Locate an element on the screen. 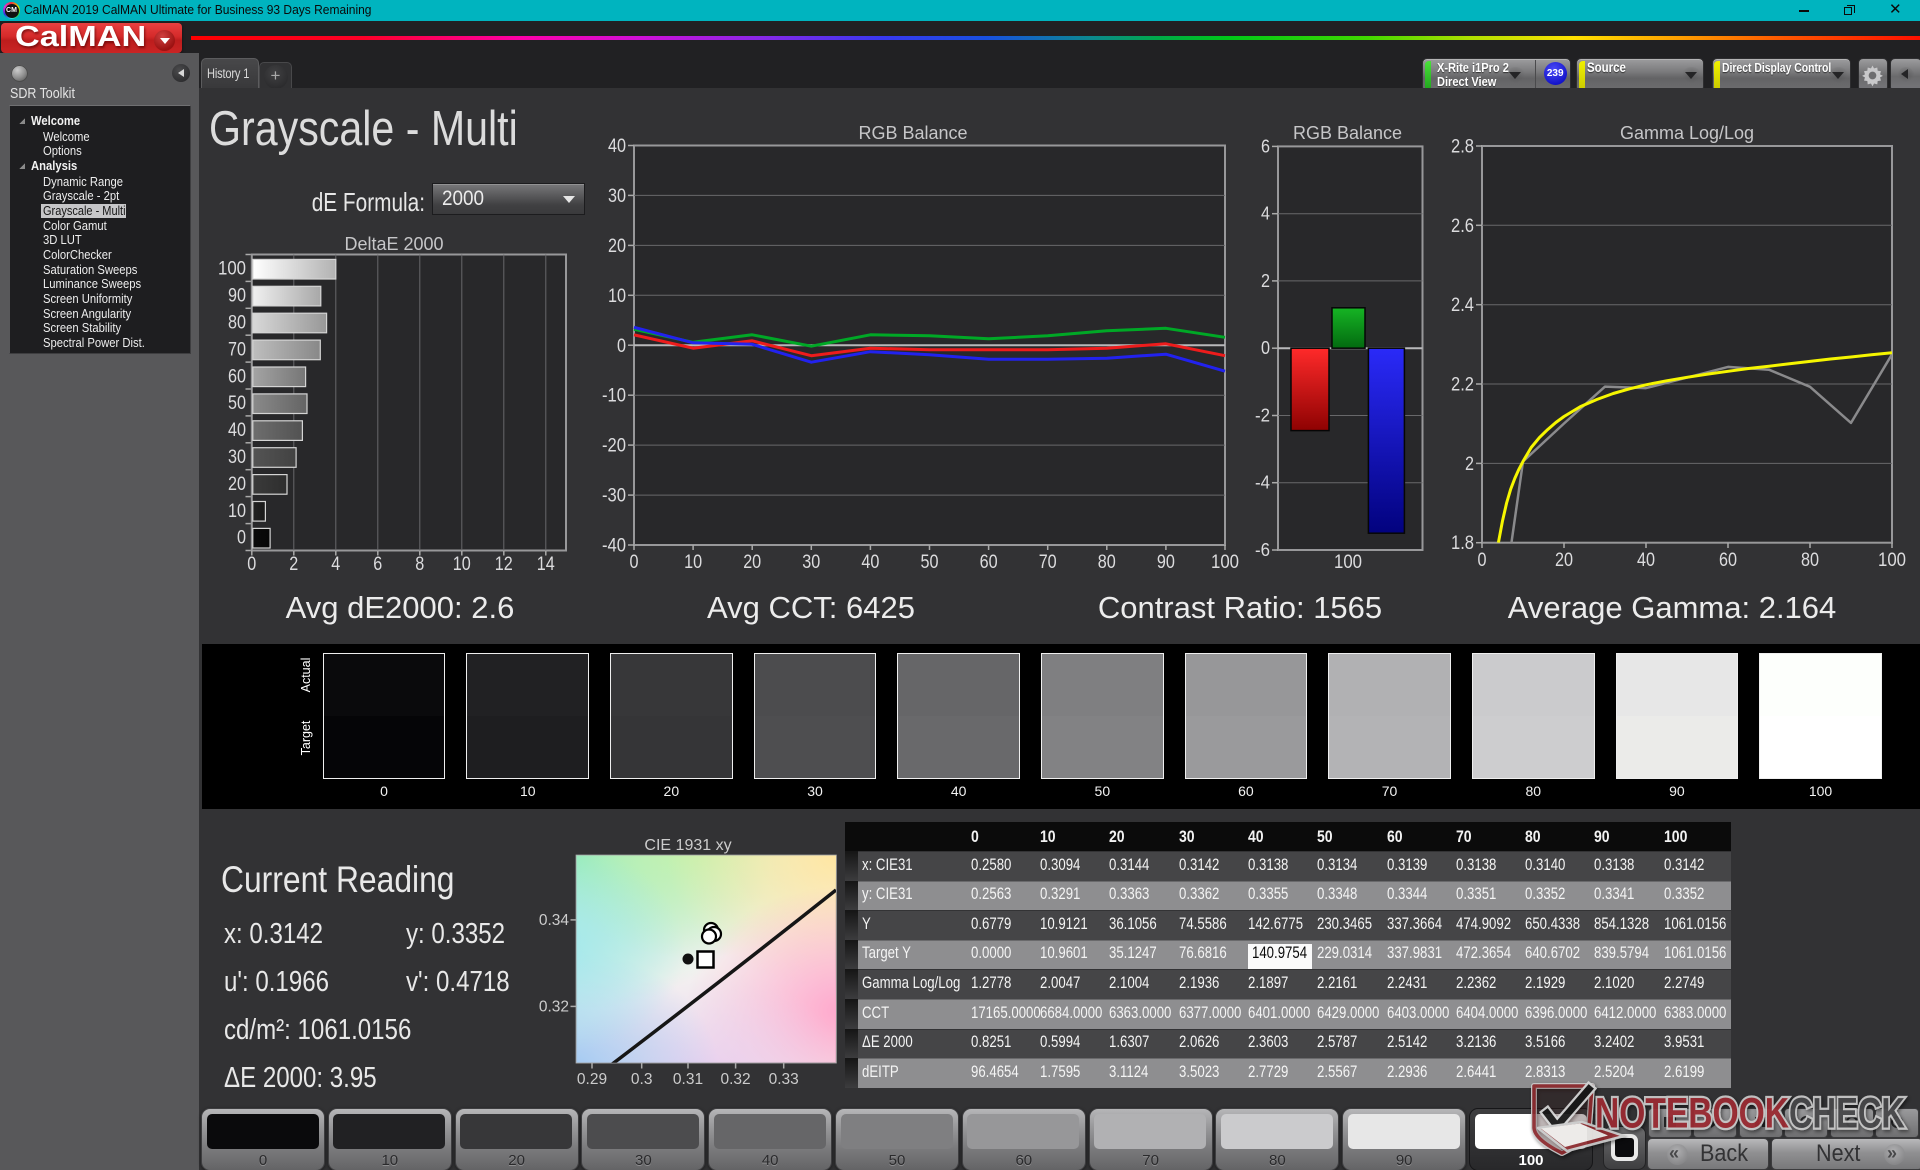  svg-text: CIE 1931 xy is located at coordinates (687, 846).